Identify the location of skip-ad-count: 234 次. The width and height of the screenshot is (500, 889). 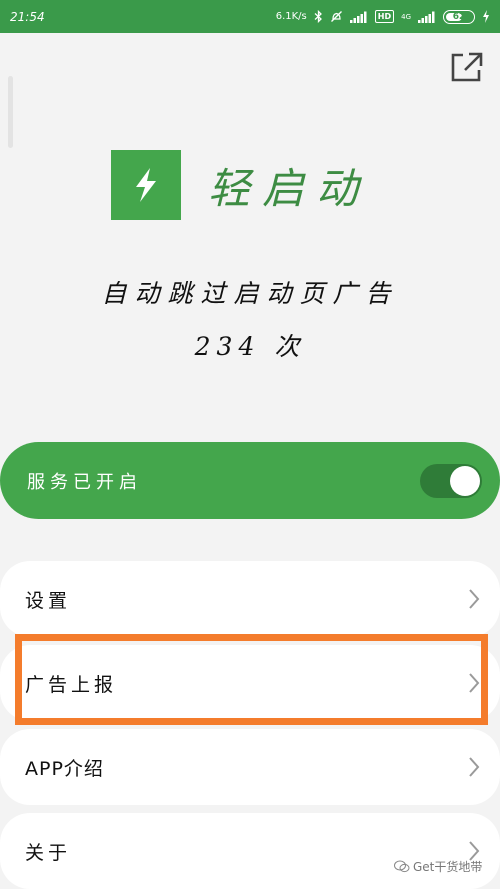
(250, 346).